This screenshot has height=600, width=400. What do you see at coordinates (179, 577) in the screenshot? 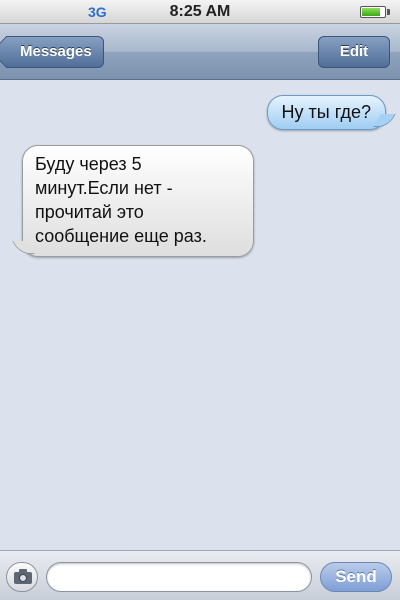
I see `message-input` at bounding box center [179, 577].